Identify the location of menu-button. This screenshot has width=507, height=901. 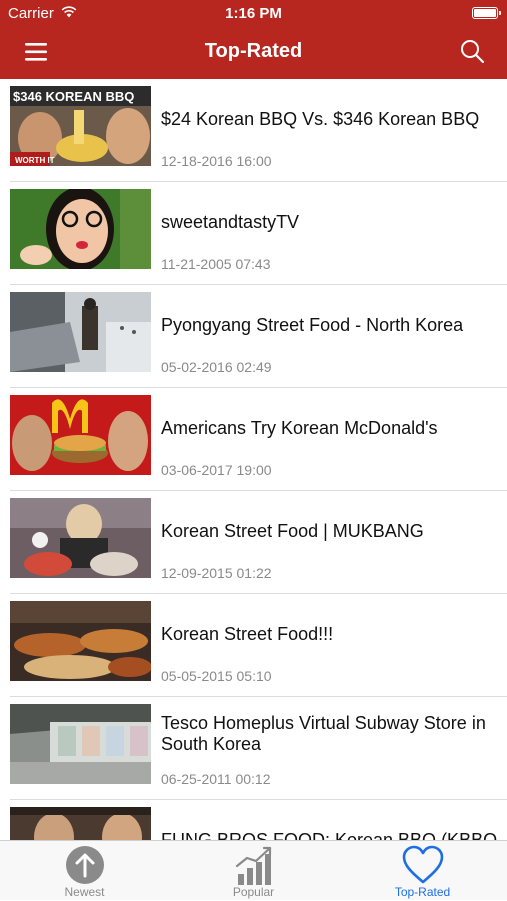
(36, 52).